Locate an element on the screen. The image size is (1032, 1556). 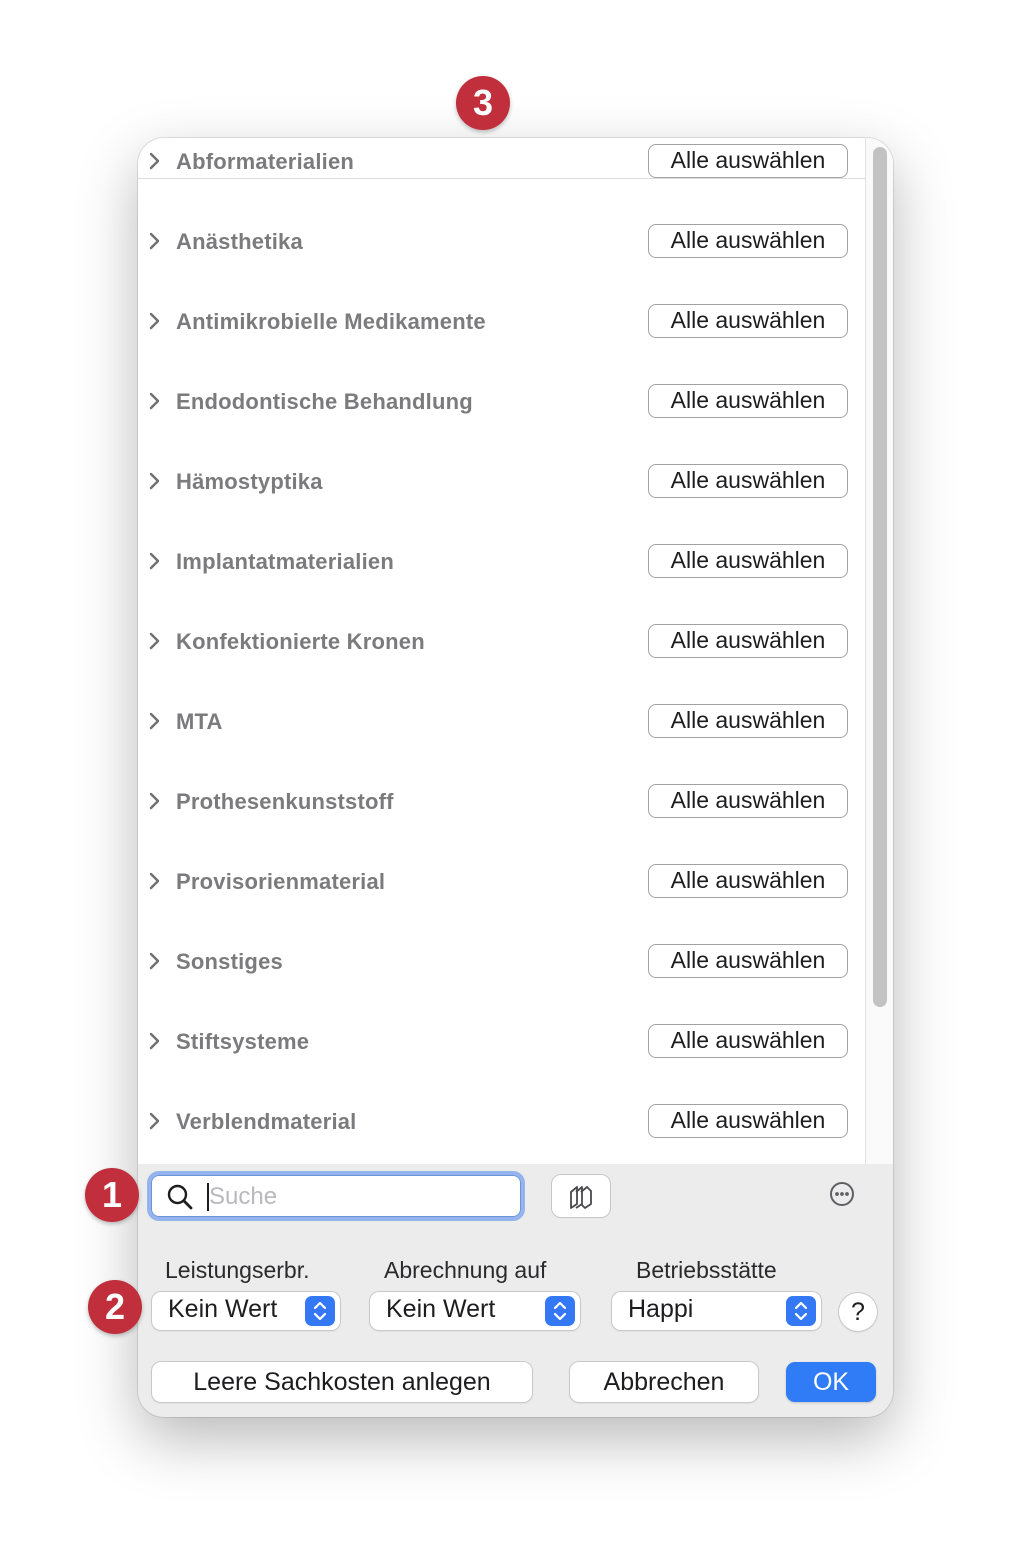
category-row-mta: MTA Alle auswählen is located at coordinates (501, 721).